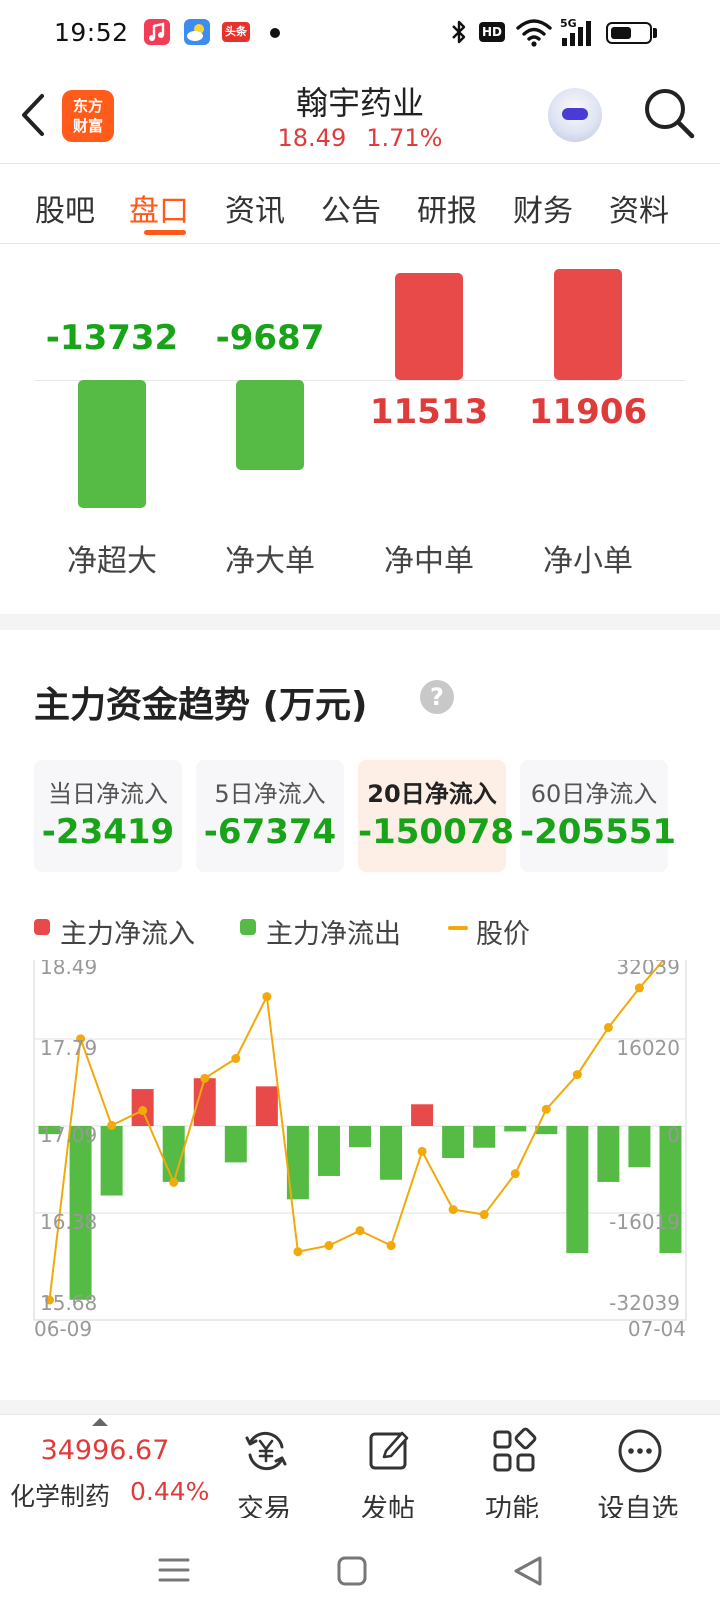 The width and height of the screenshot is (720, 1612). Describe the element at coordinates (197, 32) in the screenshot. I see `weather-app-icon` at that location.